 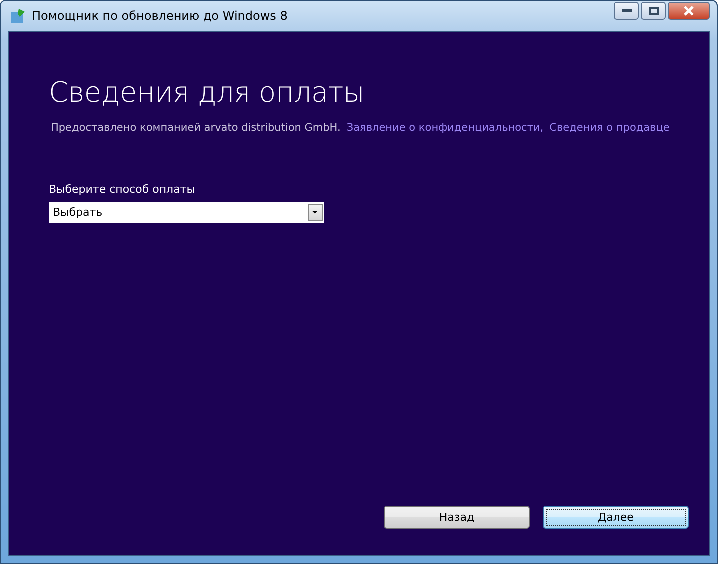 What do you see at coordinates (610, 128) in the screenshot?
I see `link: Сведения о продавце` at bounding box center [610, 128].